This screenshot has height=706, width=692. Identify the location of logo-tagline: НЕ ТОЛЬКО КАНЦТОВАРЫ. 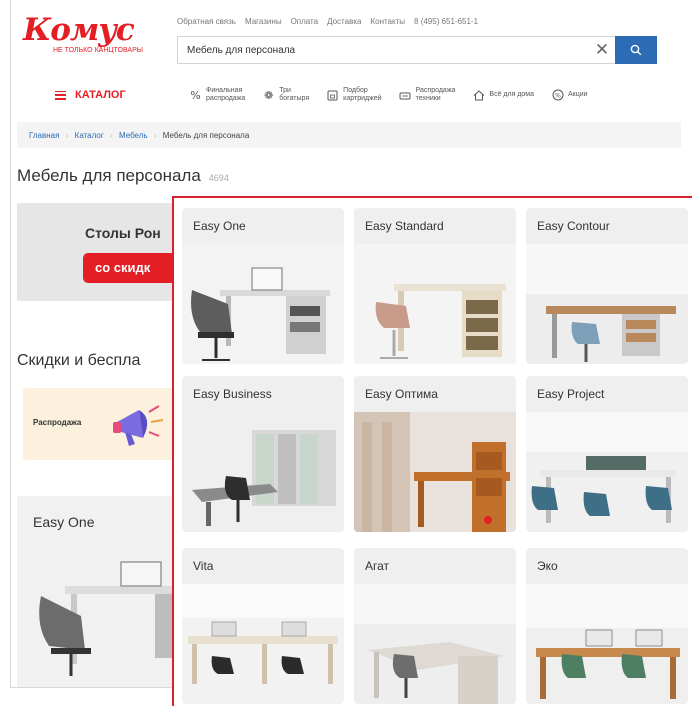
(98, 50).